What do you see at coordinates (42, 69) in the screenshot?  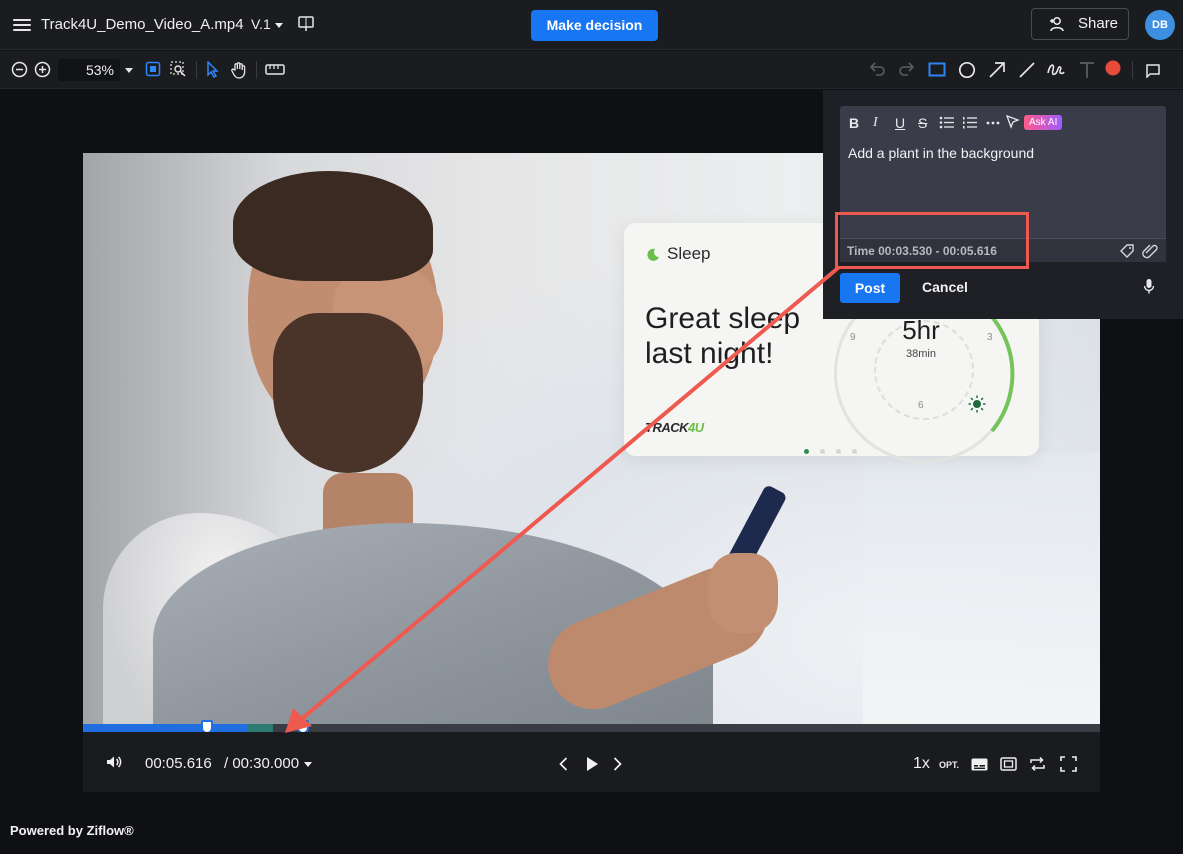 I see `zoom-in-icon` at bounding box center [42, 69].